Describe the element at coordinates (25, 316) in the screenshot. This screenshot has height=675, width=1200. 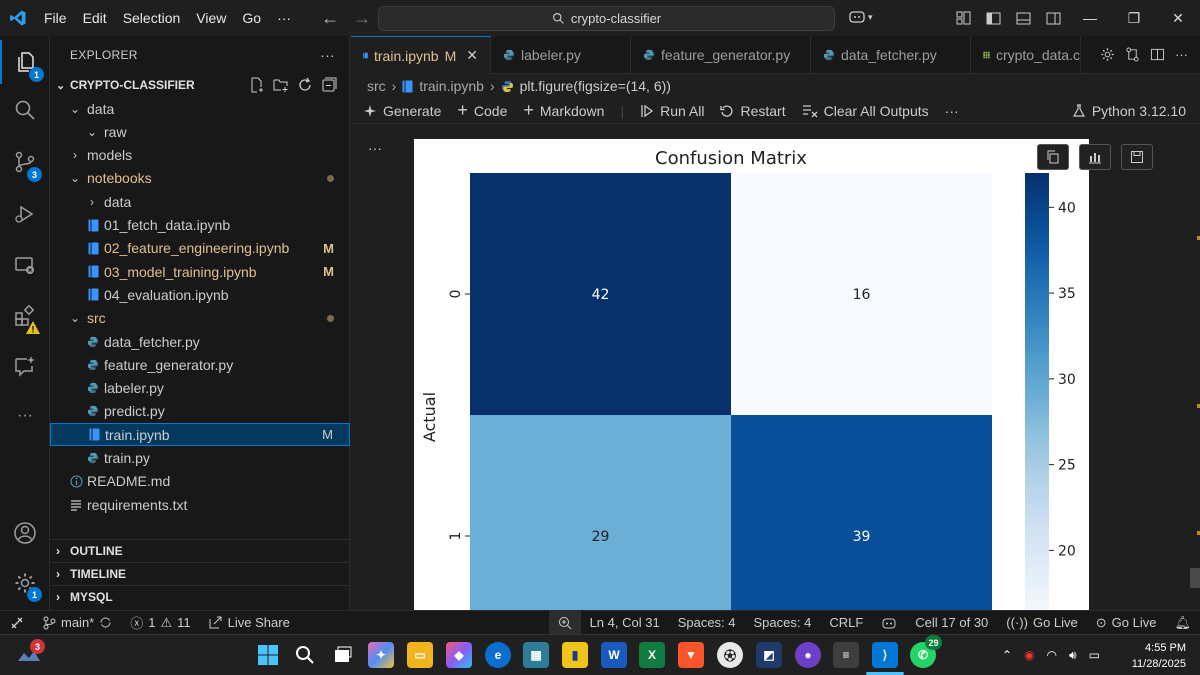
I see `extensions-activity: !` at that location.